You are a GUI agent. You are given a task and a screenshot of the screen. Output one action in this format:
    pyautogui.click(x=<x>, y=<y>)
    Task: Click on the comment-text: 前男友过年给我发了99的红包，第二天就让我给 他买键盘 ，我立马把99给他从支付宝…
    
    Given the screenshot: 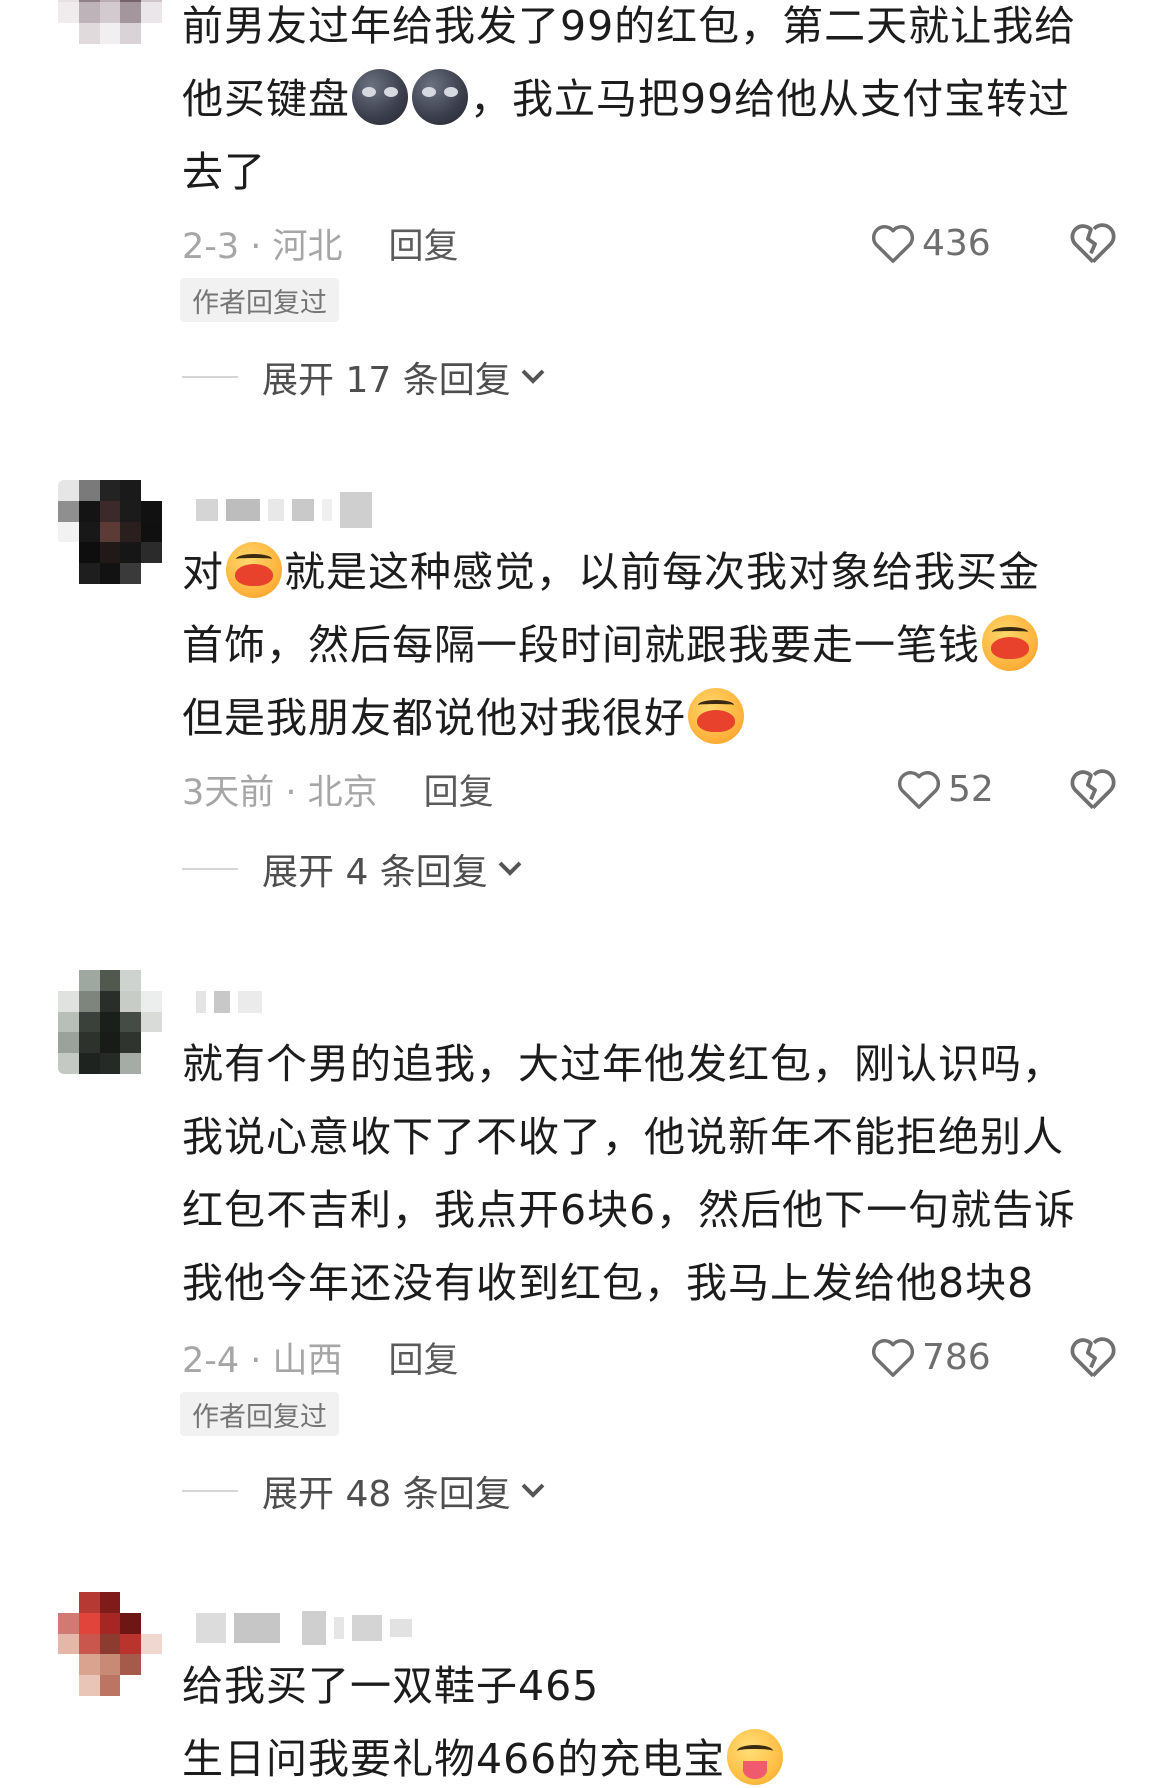 What is the action you would take?
    pyautogui.click(x=657, y=104)
    